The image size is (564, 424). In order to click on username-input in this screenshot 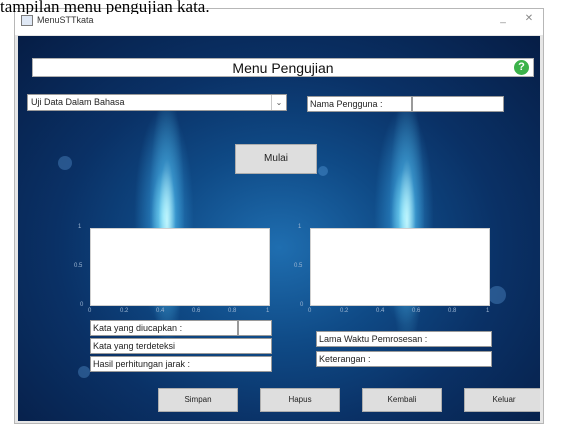, I will do `click(458, 104)`.